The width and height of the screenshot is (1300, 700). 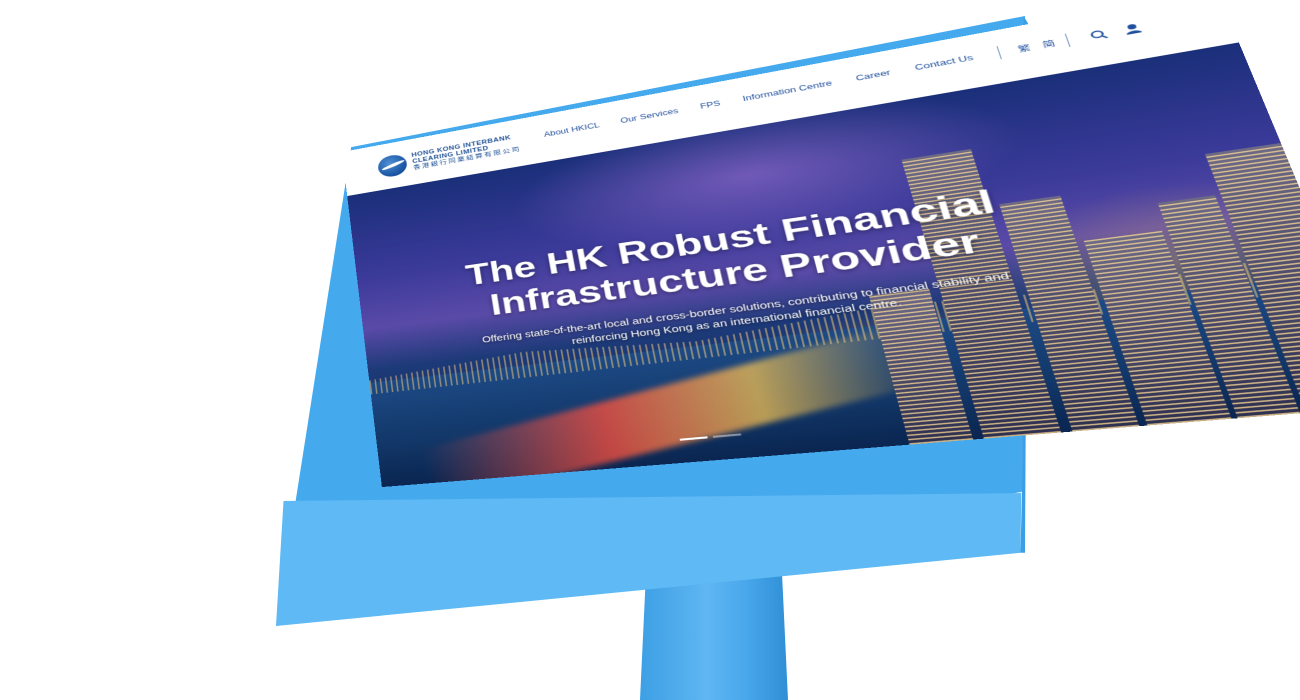 What do you see at coordinates (1133, 29) in the screenshot?
I see `user-icon` at bounding box center [1133, 29].